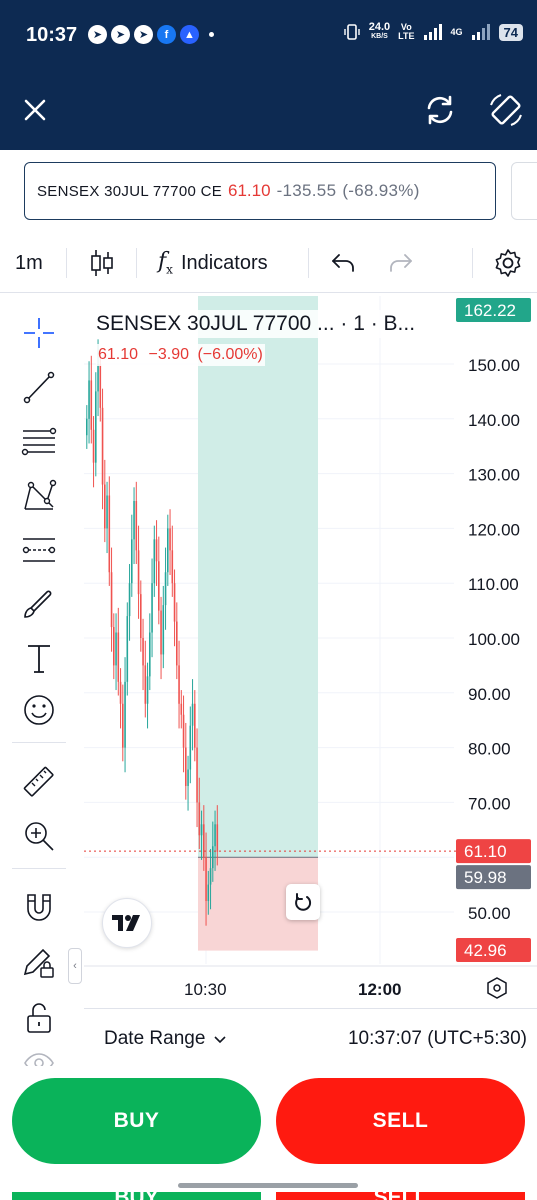 This screenshot has height=1200, width=537. What do you see at coordinates (510, 32) in the screenshot?
I see `battery-level: 74` at bounding box center [510, 32].